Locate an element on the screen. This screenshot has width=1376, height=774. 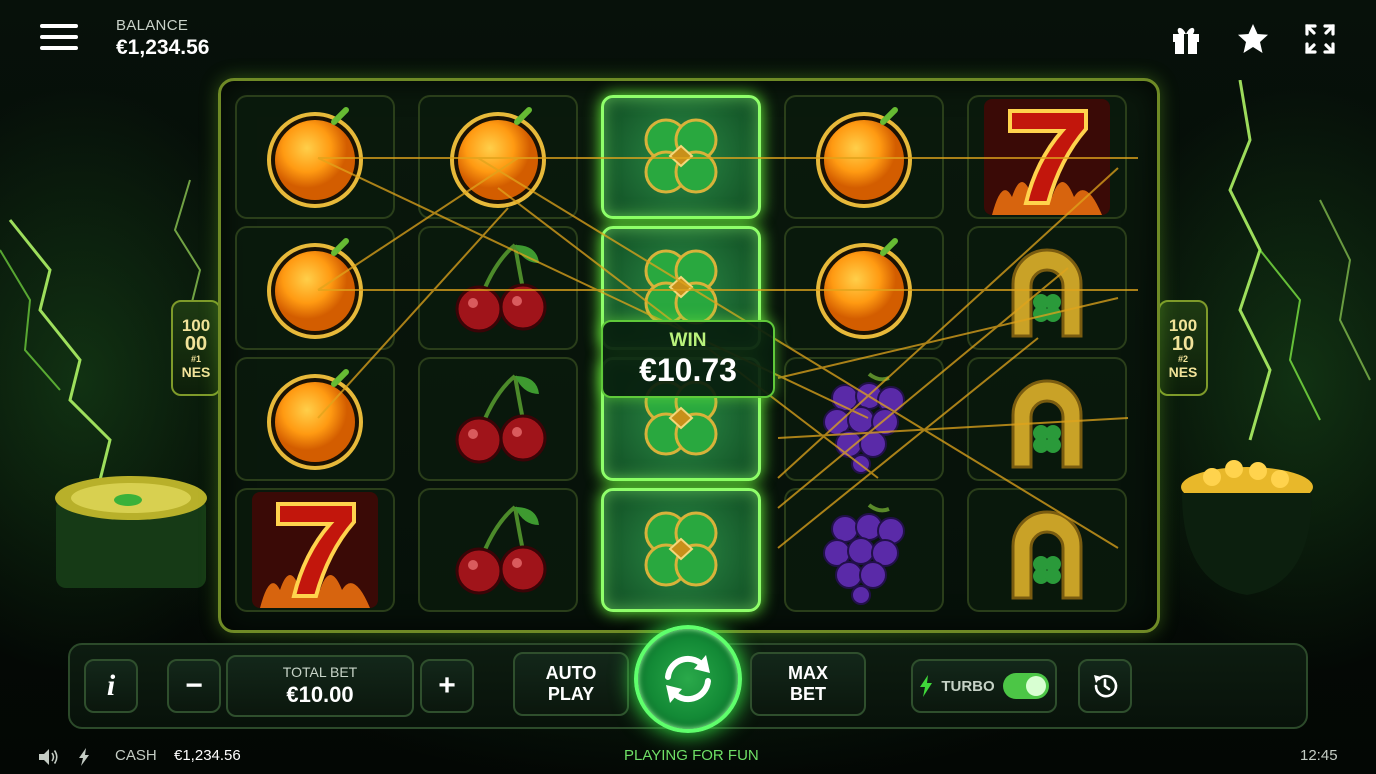
minus-icon: − is located at coordinates (194, 685).